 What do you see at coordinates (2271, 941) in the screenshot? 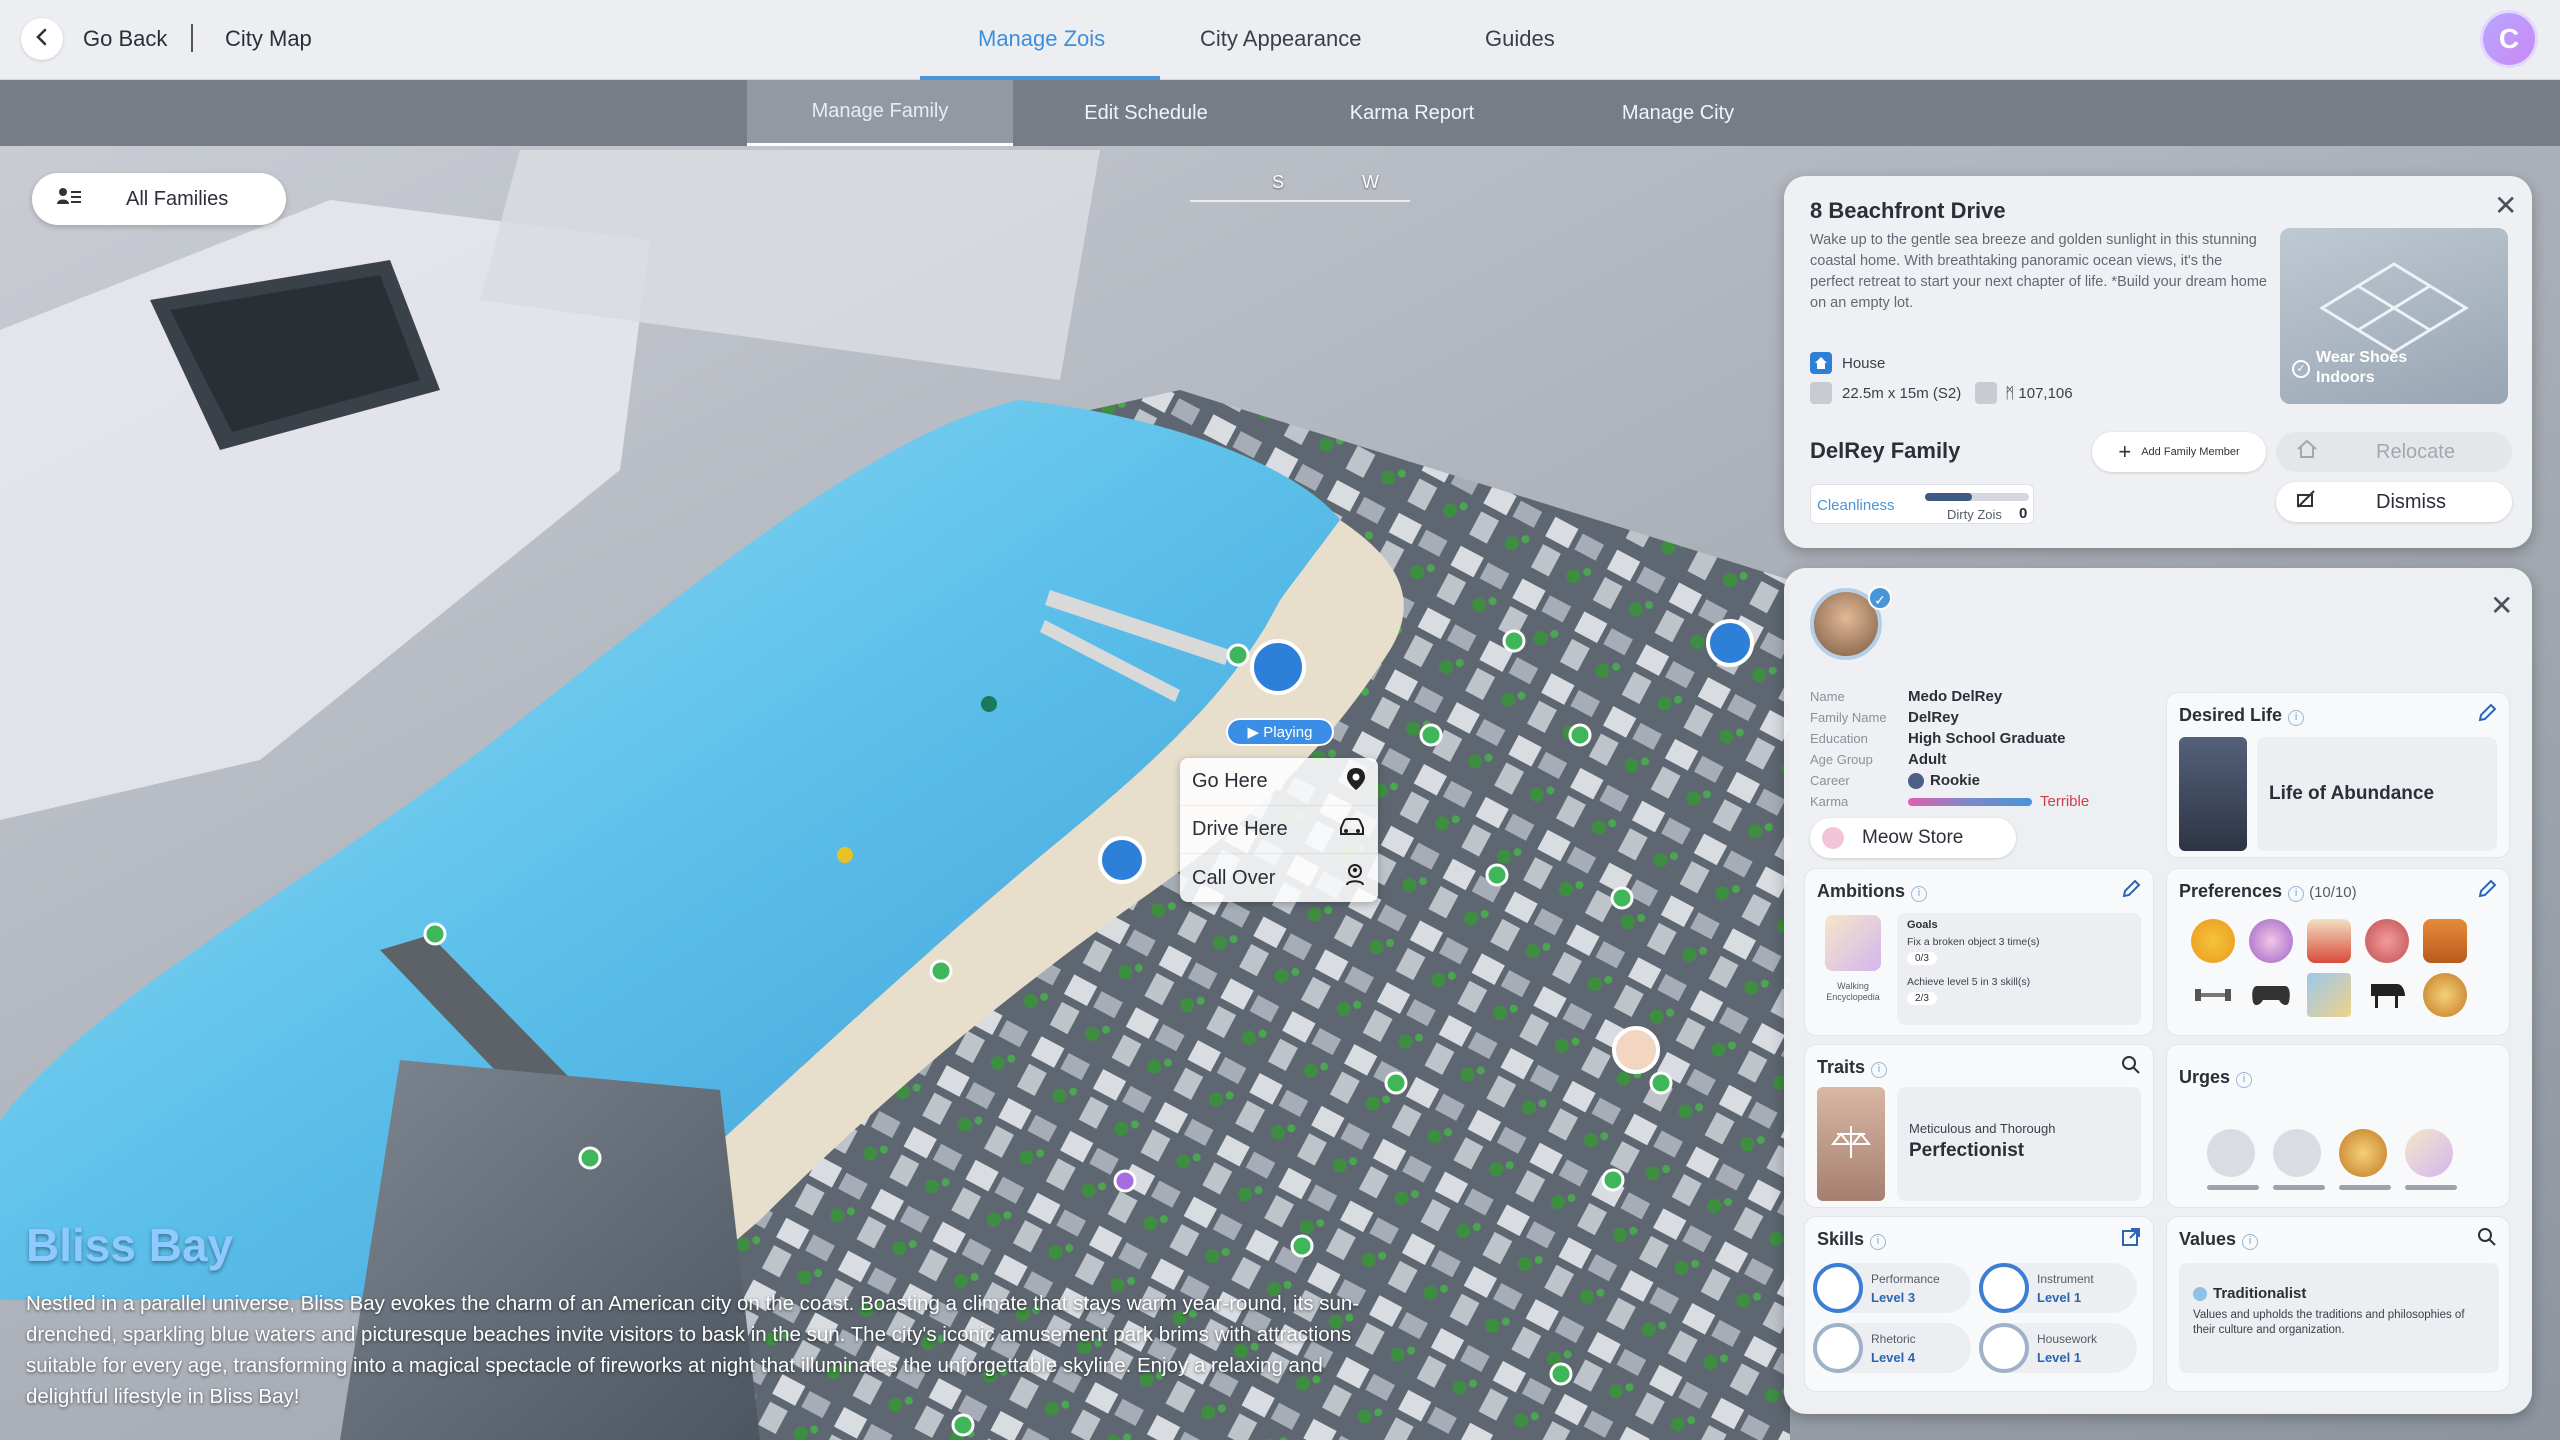
I see `fairy-icon` at bounding box center [2271, 941].